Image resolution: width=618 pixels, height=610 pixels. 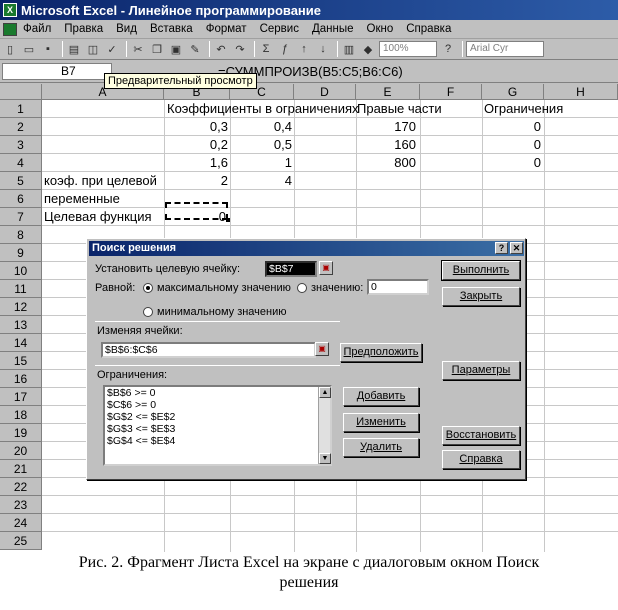 I want to click on row-header: 8, so click(x=21, y=235).